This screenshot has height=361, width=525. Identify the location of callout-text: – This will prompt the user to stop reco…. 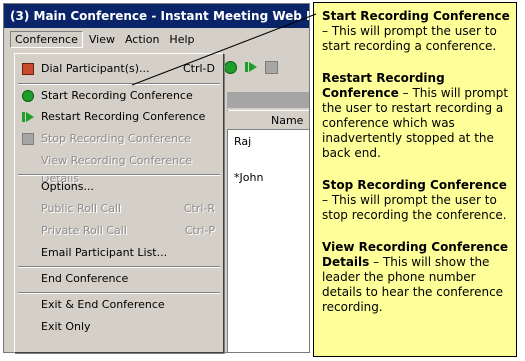
(414, 207).